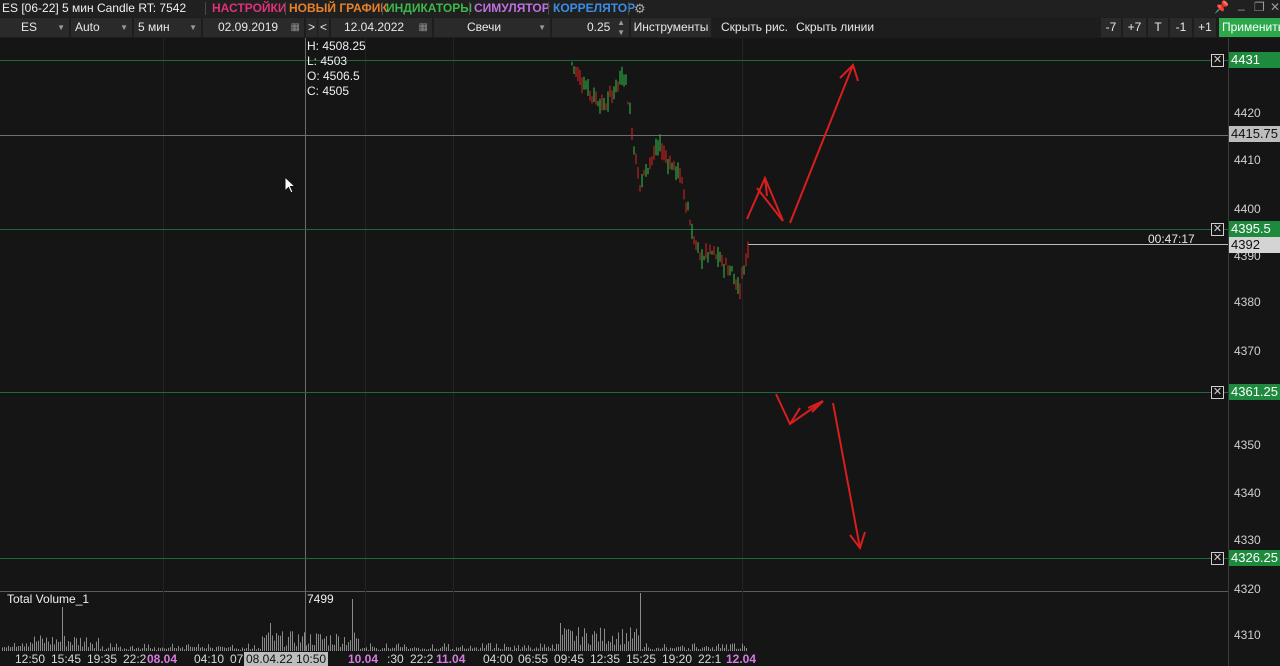  I want to click on volume-panel: Total Volume_1 7499, so click(614, 621).